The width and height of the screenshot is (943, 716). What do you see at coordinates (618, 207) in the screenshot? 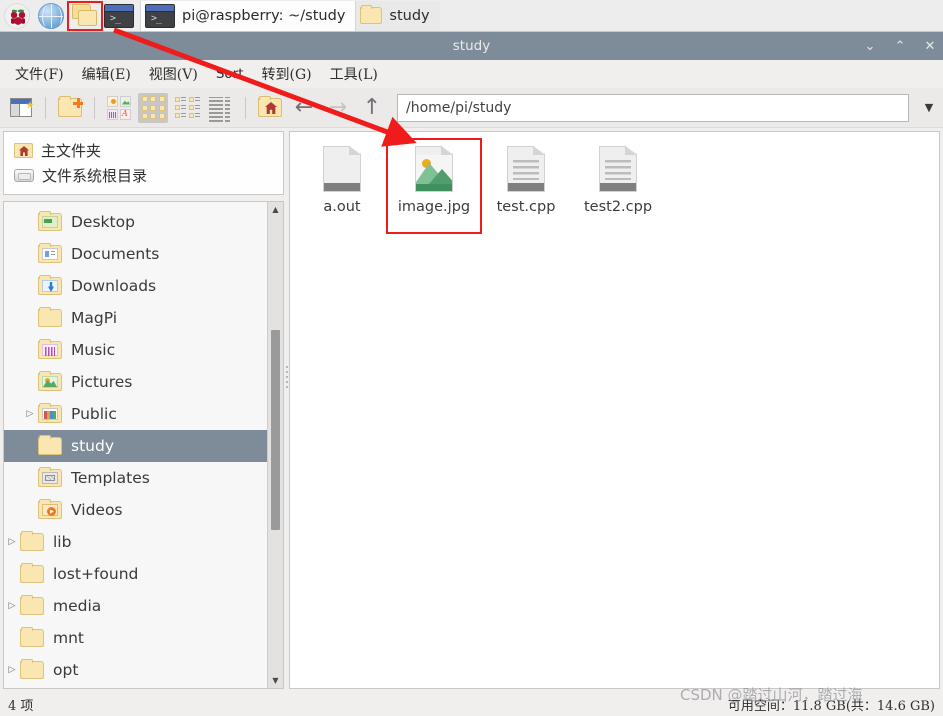
I see `file-item-label: test2.cpp` at bounding box center [618, 207].